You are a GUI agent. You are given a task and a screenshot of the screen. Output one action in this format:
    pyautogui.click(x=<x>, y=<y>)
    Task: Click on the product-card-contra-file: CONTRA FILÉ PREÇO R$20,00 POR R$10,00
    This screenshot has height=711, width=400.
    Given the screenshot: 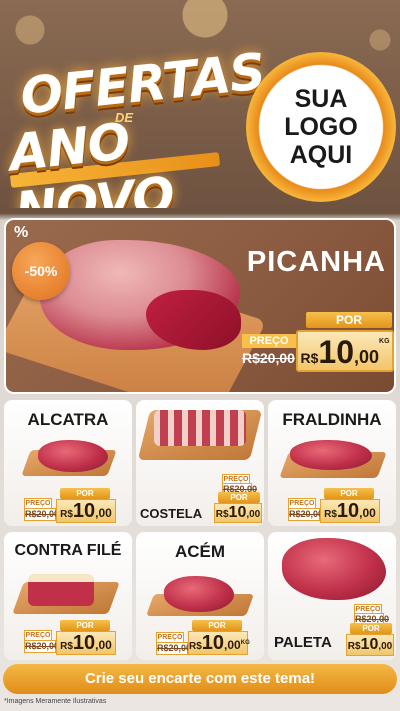 What is the action you would take?
    pyautogui.click(x=68, y=596)
    